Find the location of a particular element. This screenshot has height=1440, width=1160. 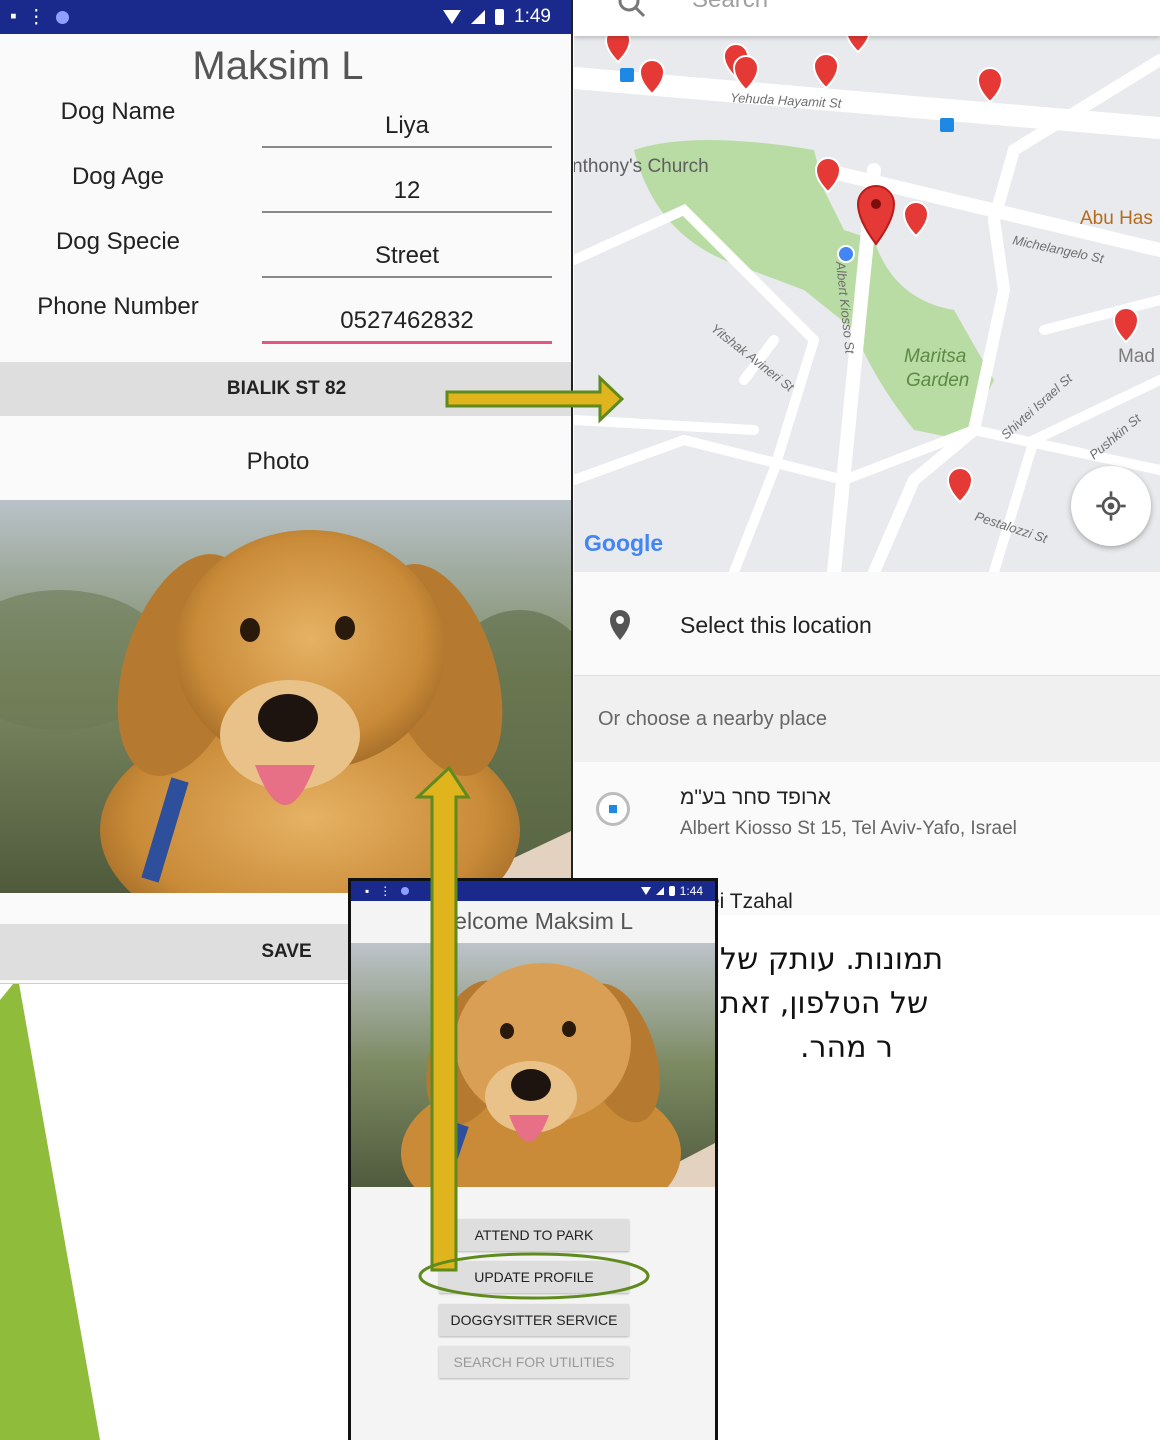

slide-body-text: תמונות. עותק של של הטלפון, זאת ר מהר. is located at coordinates (940, 1004).